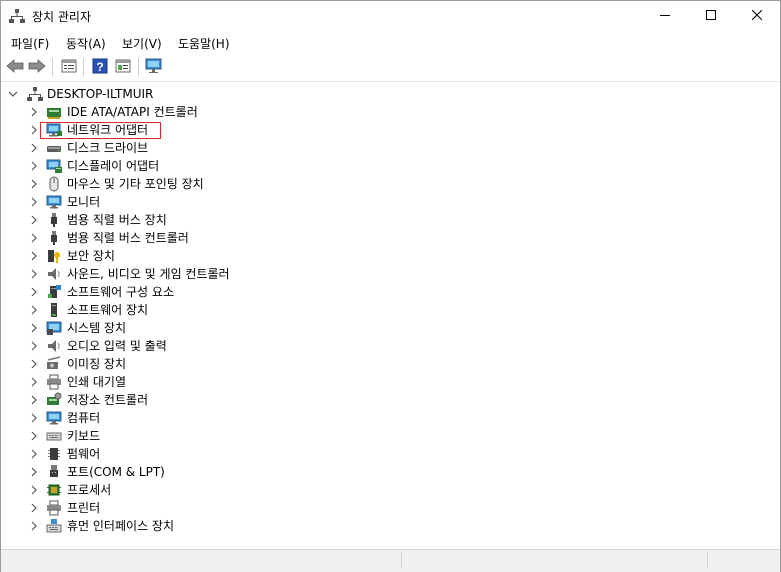  Describe the element at coordinates (390, 16) in the screenshot. I see `title-bar: 장치 관리자` at that location.